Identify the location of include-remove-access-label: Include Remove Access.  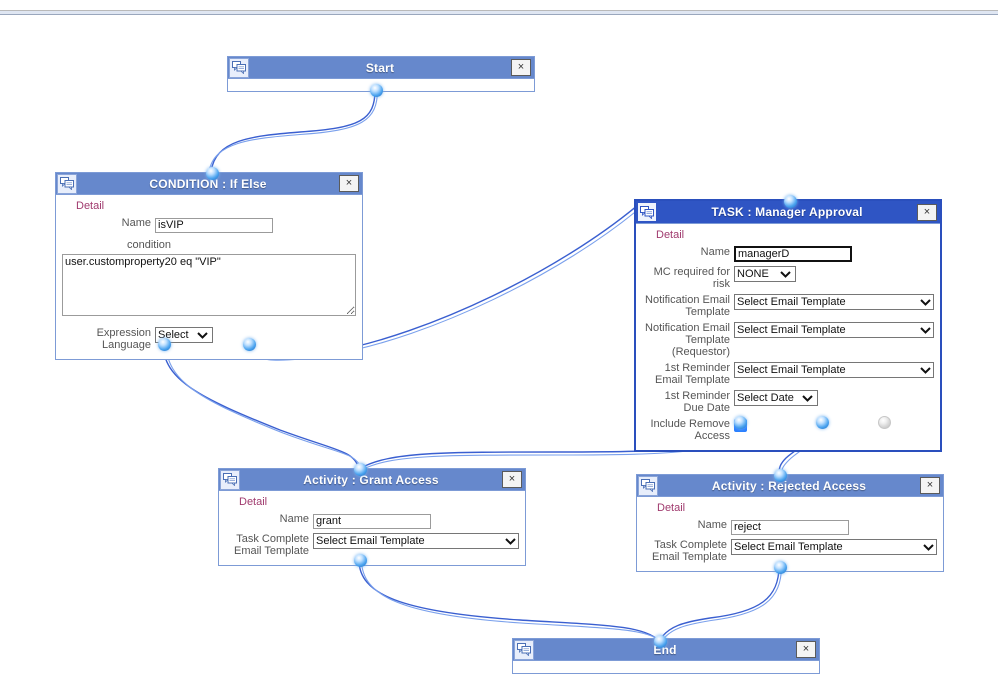
(690, 430).